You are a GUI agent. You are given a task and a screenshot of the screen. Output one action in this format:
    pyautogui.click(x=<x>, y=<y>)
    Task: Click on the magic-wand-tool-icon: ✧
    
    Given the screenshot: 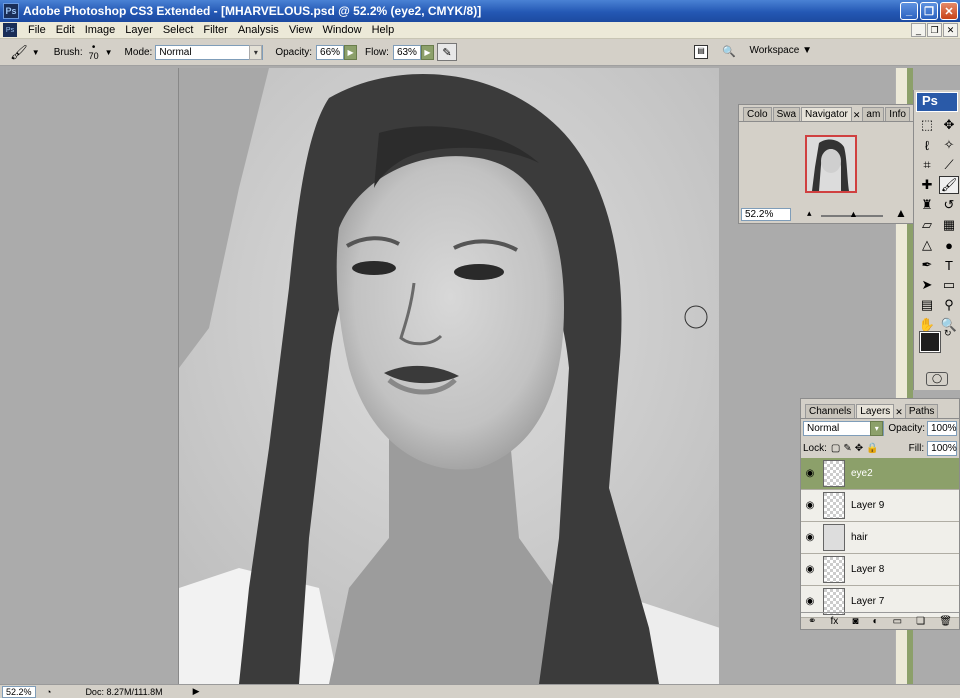 What is the action you would take?
    pyautogui.click(x=949, y=145)
    